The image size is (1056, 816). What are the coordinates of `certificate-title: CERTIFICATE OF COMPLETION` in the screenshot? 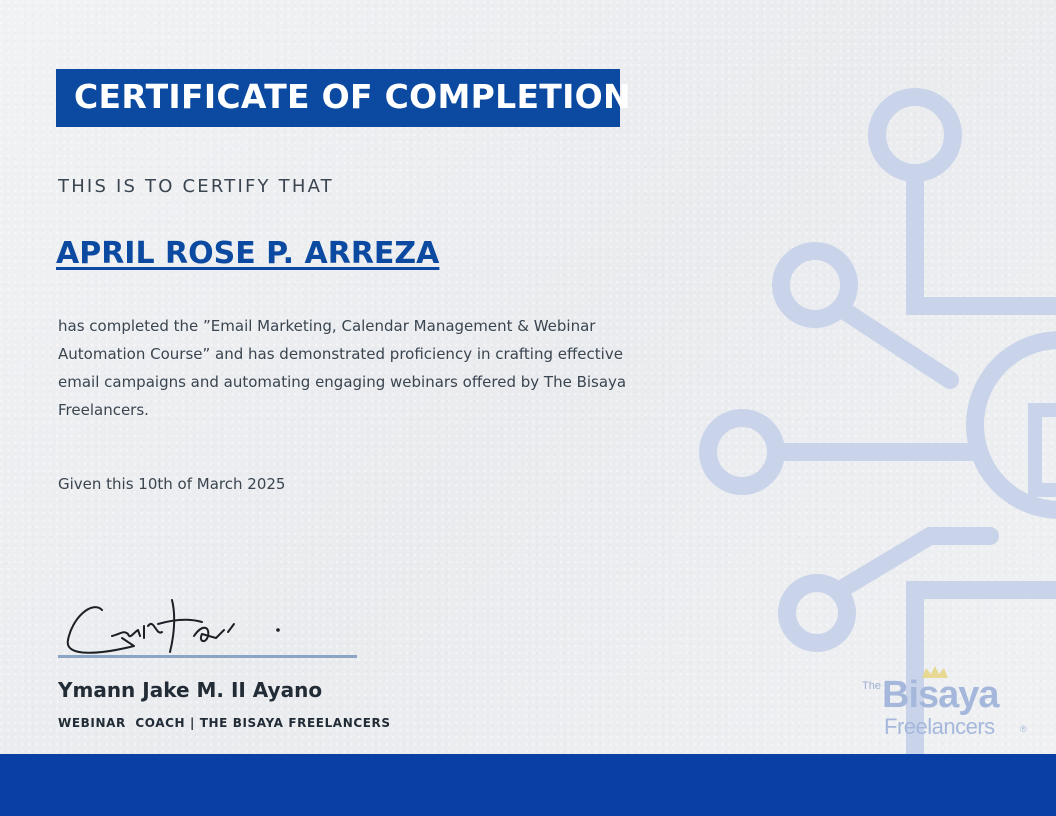 It's located at (352, 96).